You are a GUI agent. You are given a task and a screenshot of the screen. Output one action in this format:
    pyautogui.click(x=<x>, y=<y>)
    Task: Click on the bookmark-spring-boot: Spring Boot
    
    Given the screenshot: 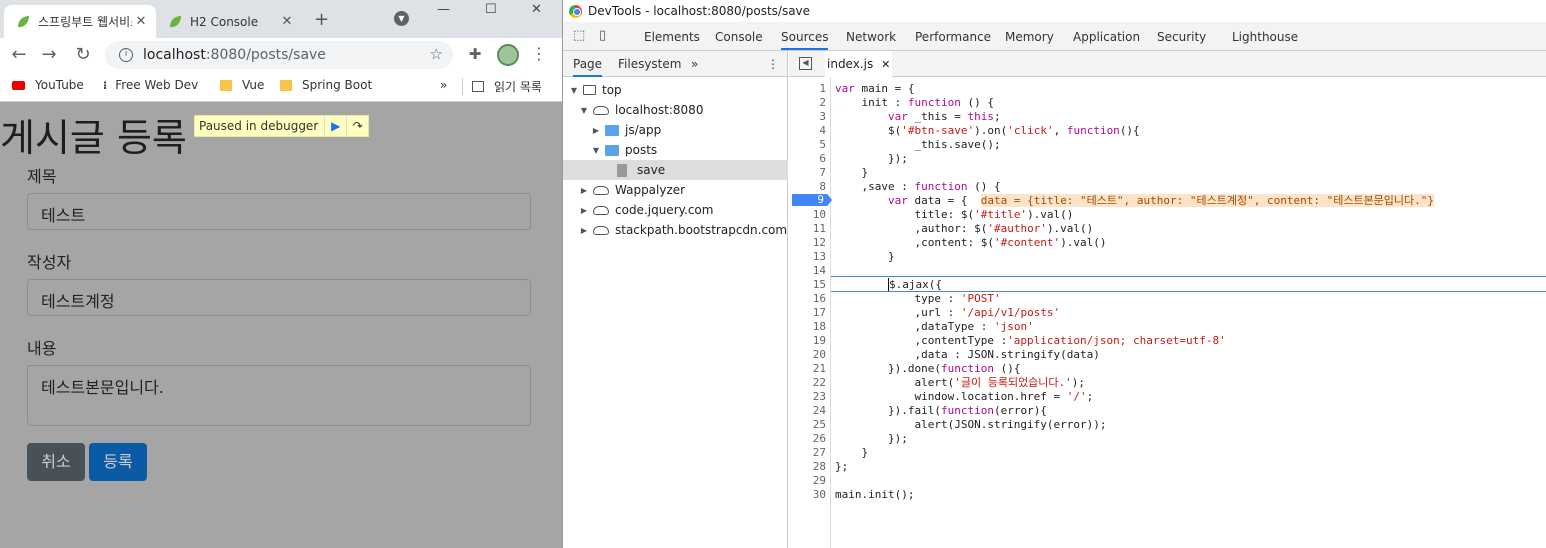 What is the action you would take?
    pyautogui.click(x=326, y=85)
    